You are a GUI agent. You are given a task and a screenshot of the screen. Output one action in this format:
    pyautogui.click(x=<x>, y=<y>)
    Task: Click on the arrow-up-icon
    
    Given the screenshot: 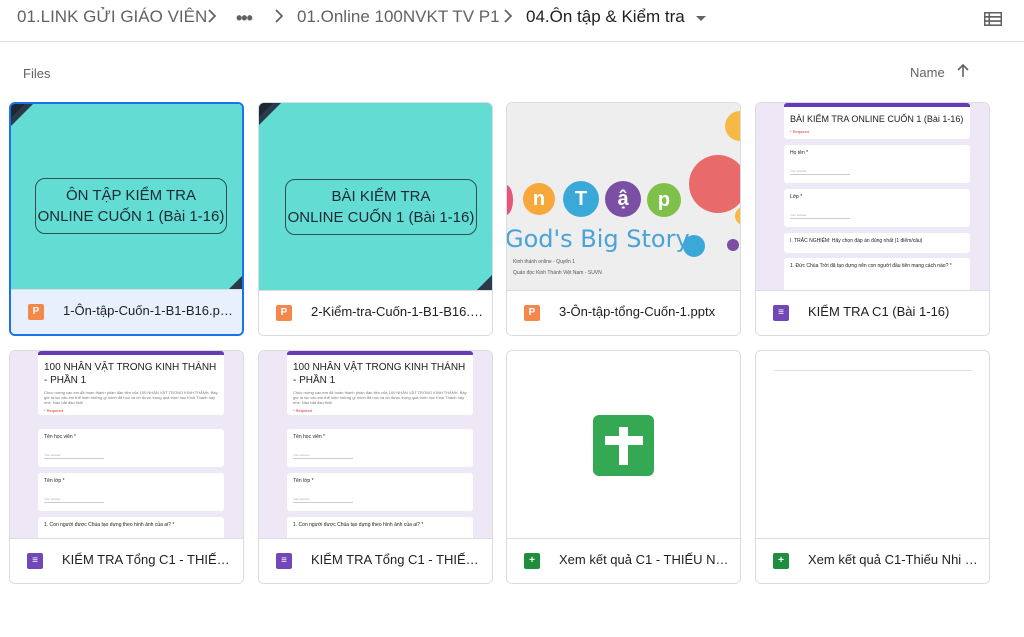 What is the action you would take?
    pyautogui.click(x=963, y=71)
    